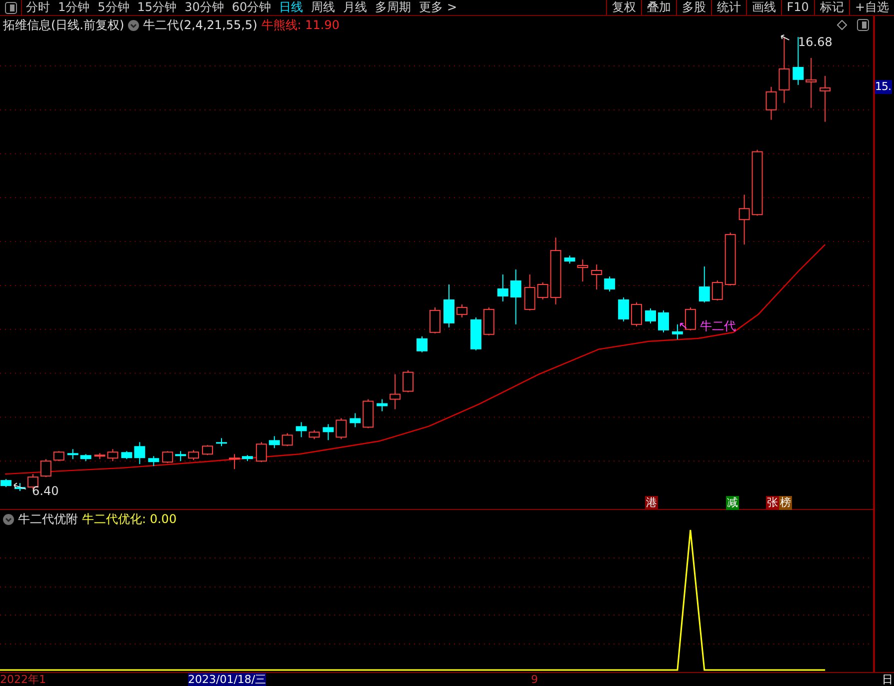  Describe the element at coordinates (355, 7) in the screenshot. I see `period-tab: 月线` at that location.